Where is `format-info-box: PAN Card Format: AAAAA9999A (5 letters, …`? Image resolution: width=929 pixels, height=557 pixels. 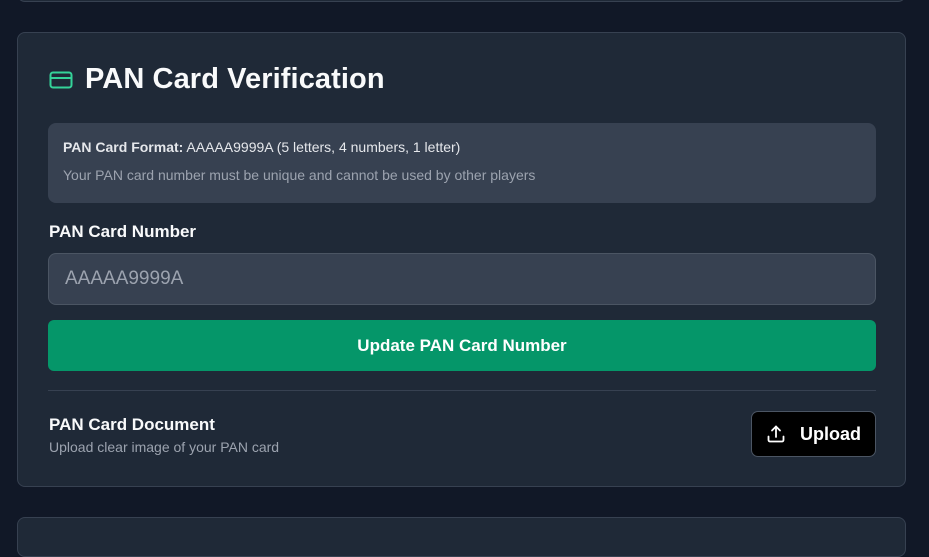 format-info-box: PAN Card Format: AAAAA9999A (5 letters, … is located at coordinates (462, 163).